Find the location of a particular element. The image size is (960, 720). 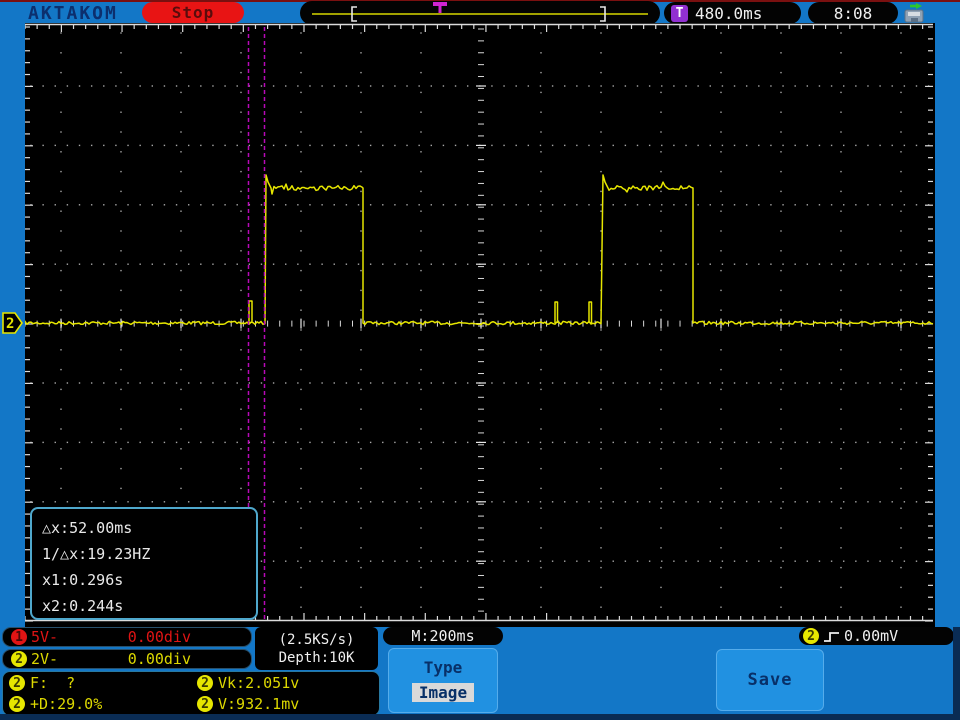

save-button: Save is located at coordinates (770, 680).